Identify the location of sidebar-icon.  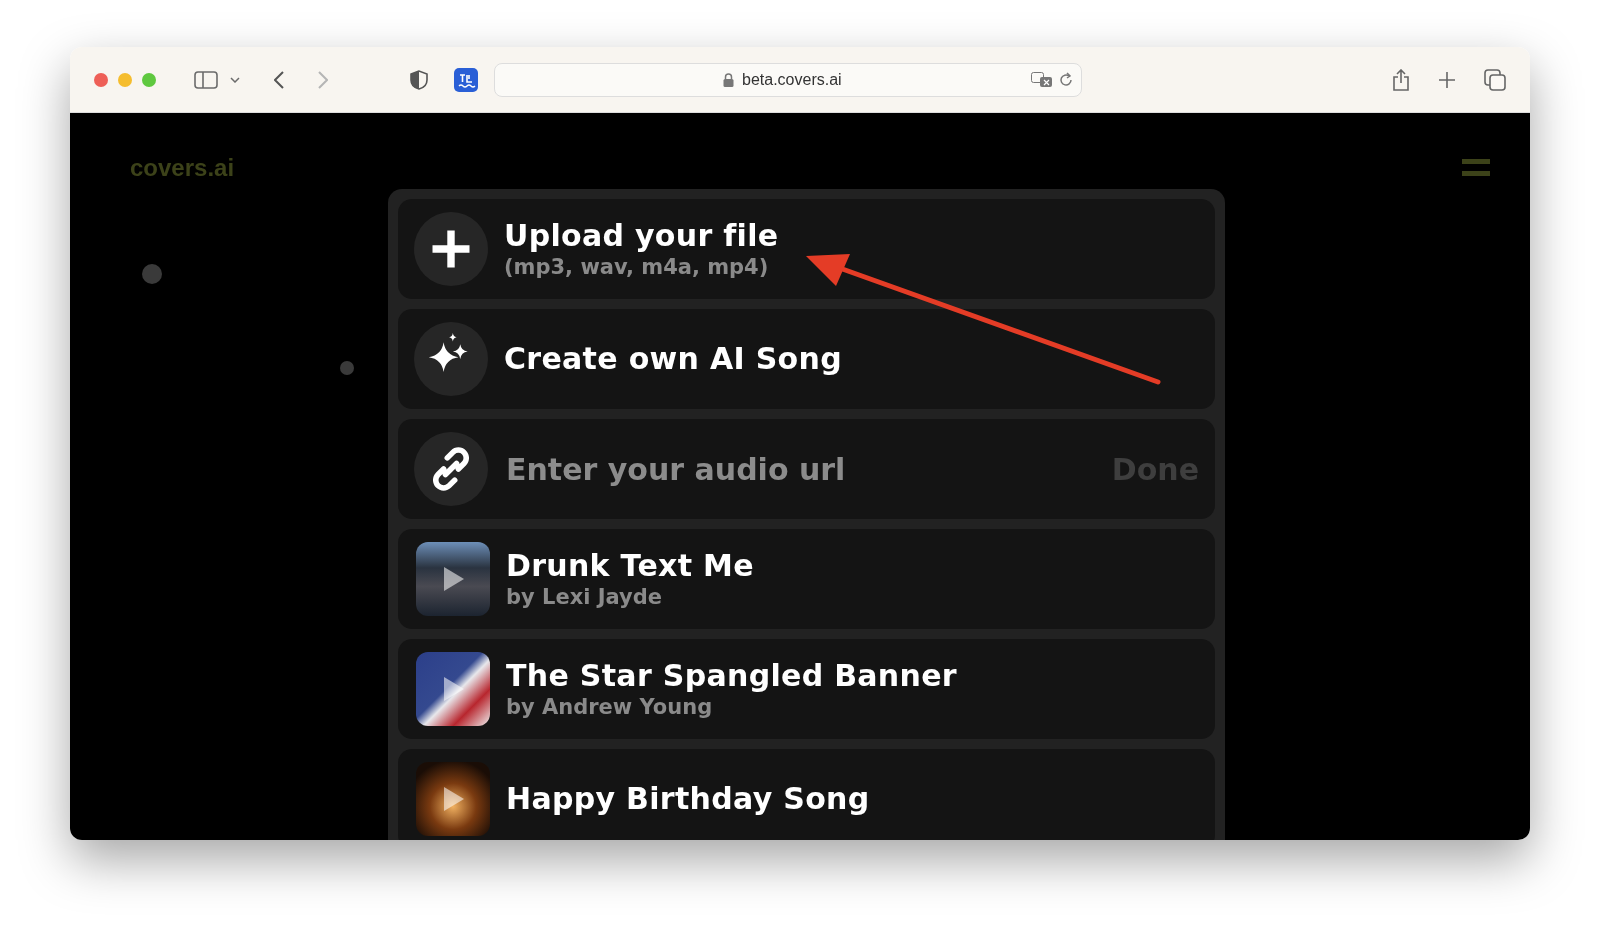
(206, 79).